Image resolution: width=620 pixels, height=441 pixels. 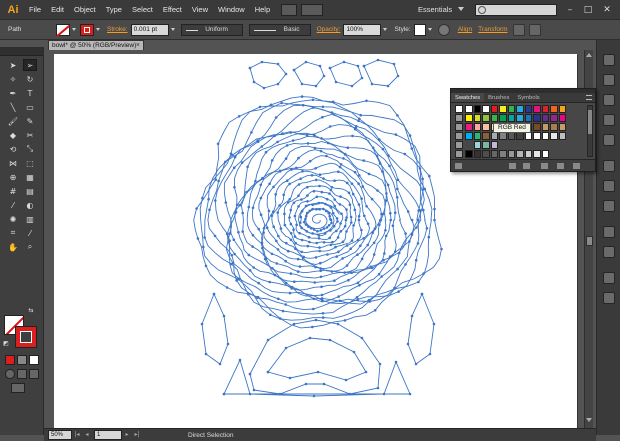 I want to click on rotate-tool-icon: ⟲, so click(x=13, y=149).